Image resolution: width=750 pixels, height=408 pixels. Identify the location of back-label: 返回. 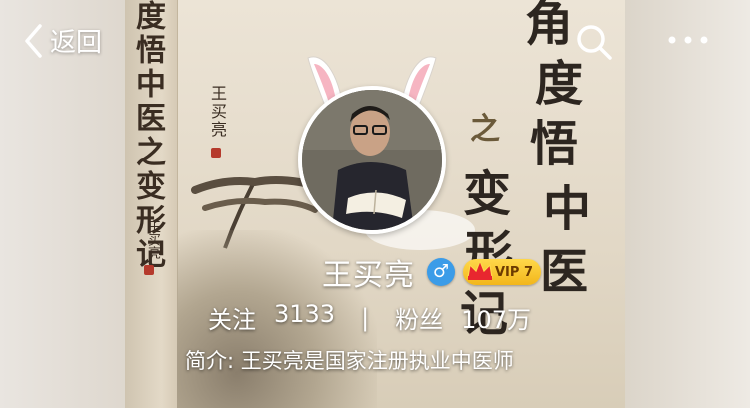
(76, 43).